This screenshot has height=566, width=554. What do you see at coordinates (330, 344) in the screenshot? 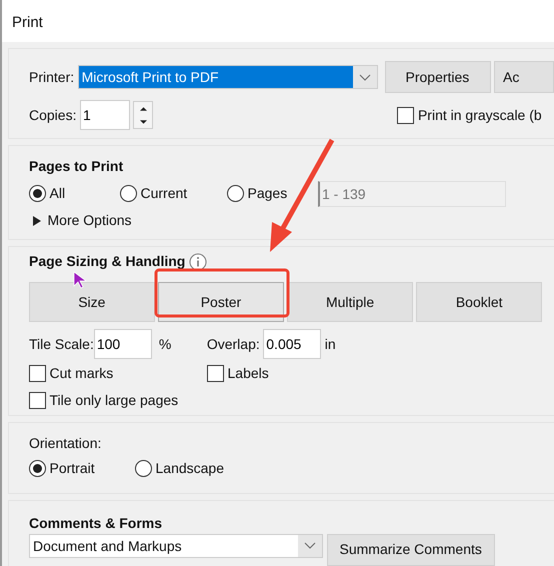
I see `unit-label: in` at bounding box center [330, 344].